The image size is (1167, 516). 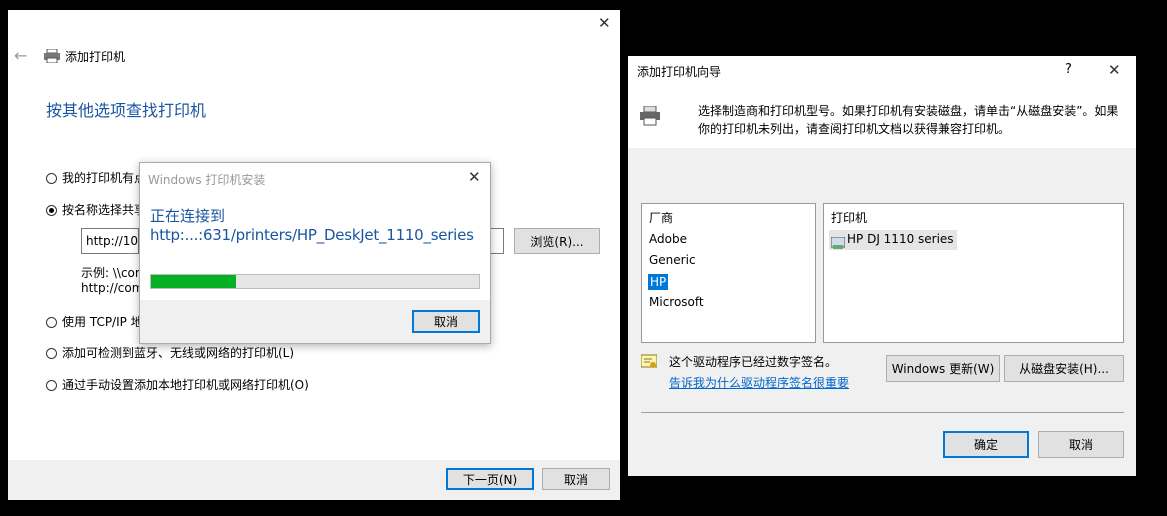 I want to click on help-icon: ?, so click(x=1068, y=69).